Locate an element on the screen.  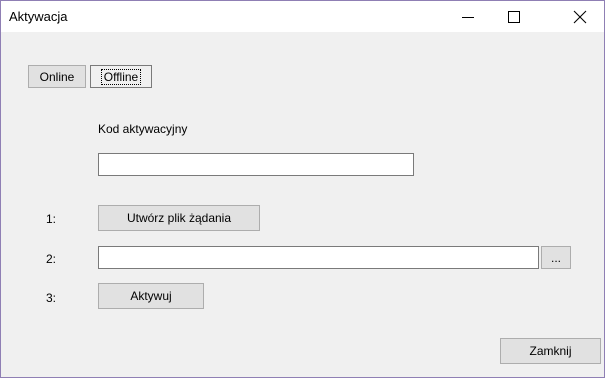
minimize-icon is located at coordinates (468, 17).